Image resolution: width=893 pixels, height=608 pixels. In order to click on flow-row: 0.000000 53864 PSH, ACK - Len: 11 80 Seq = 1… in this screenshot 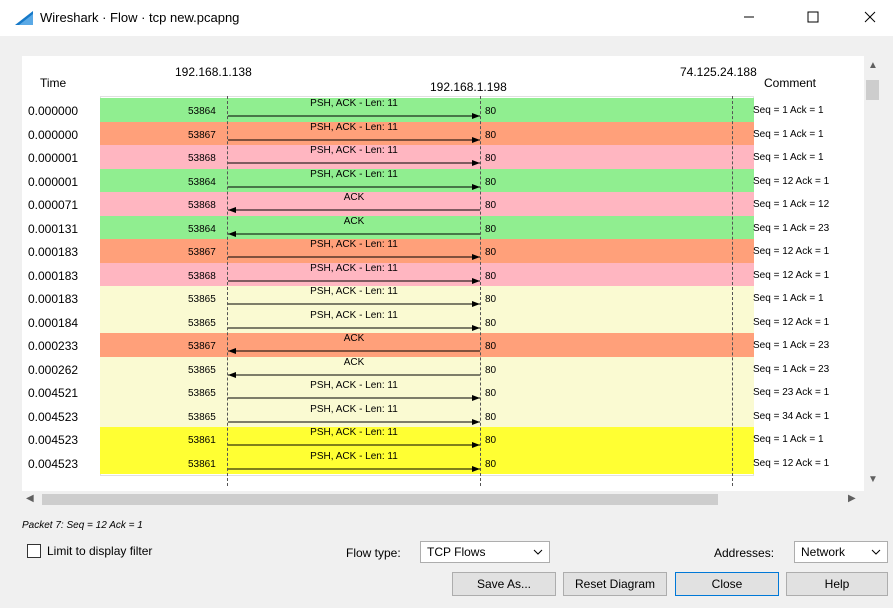, I will do `click(443, 110)`.